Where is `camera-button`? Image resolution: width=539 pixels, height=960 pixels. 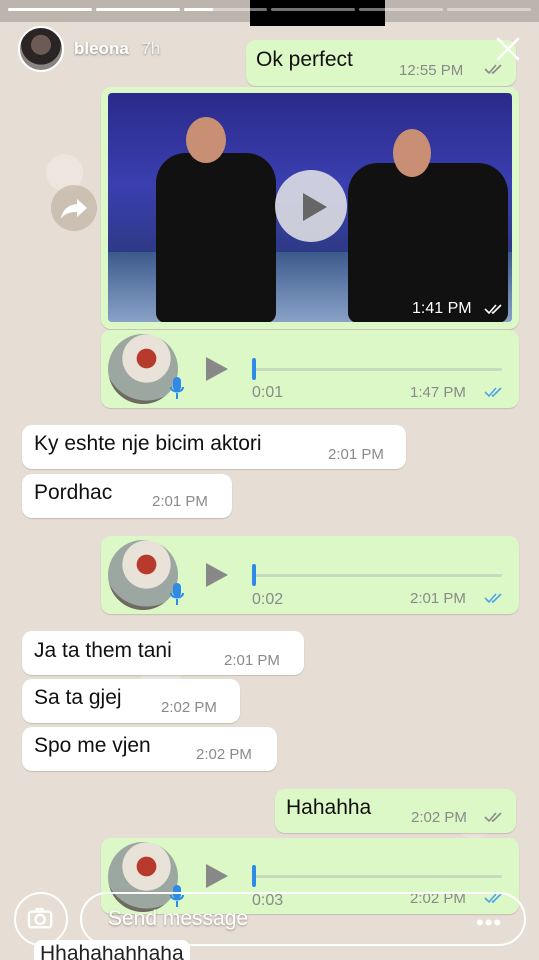 camera-button is located at coordinates (41, 919).